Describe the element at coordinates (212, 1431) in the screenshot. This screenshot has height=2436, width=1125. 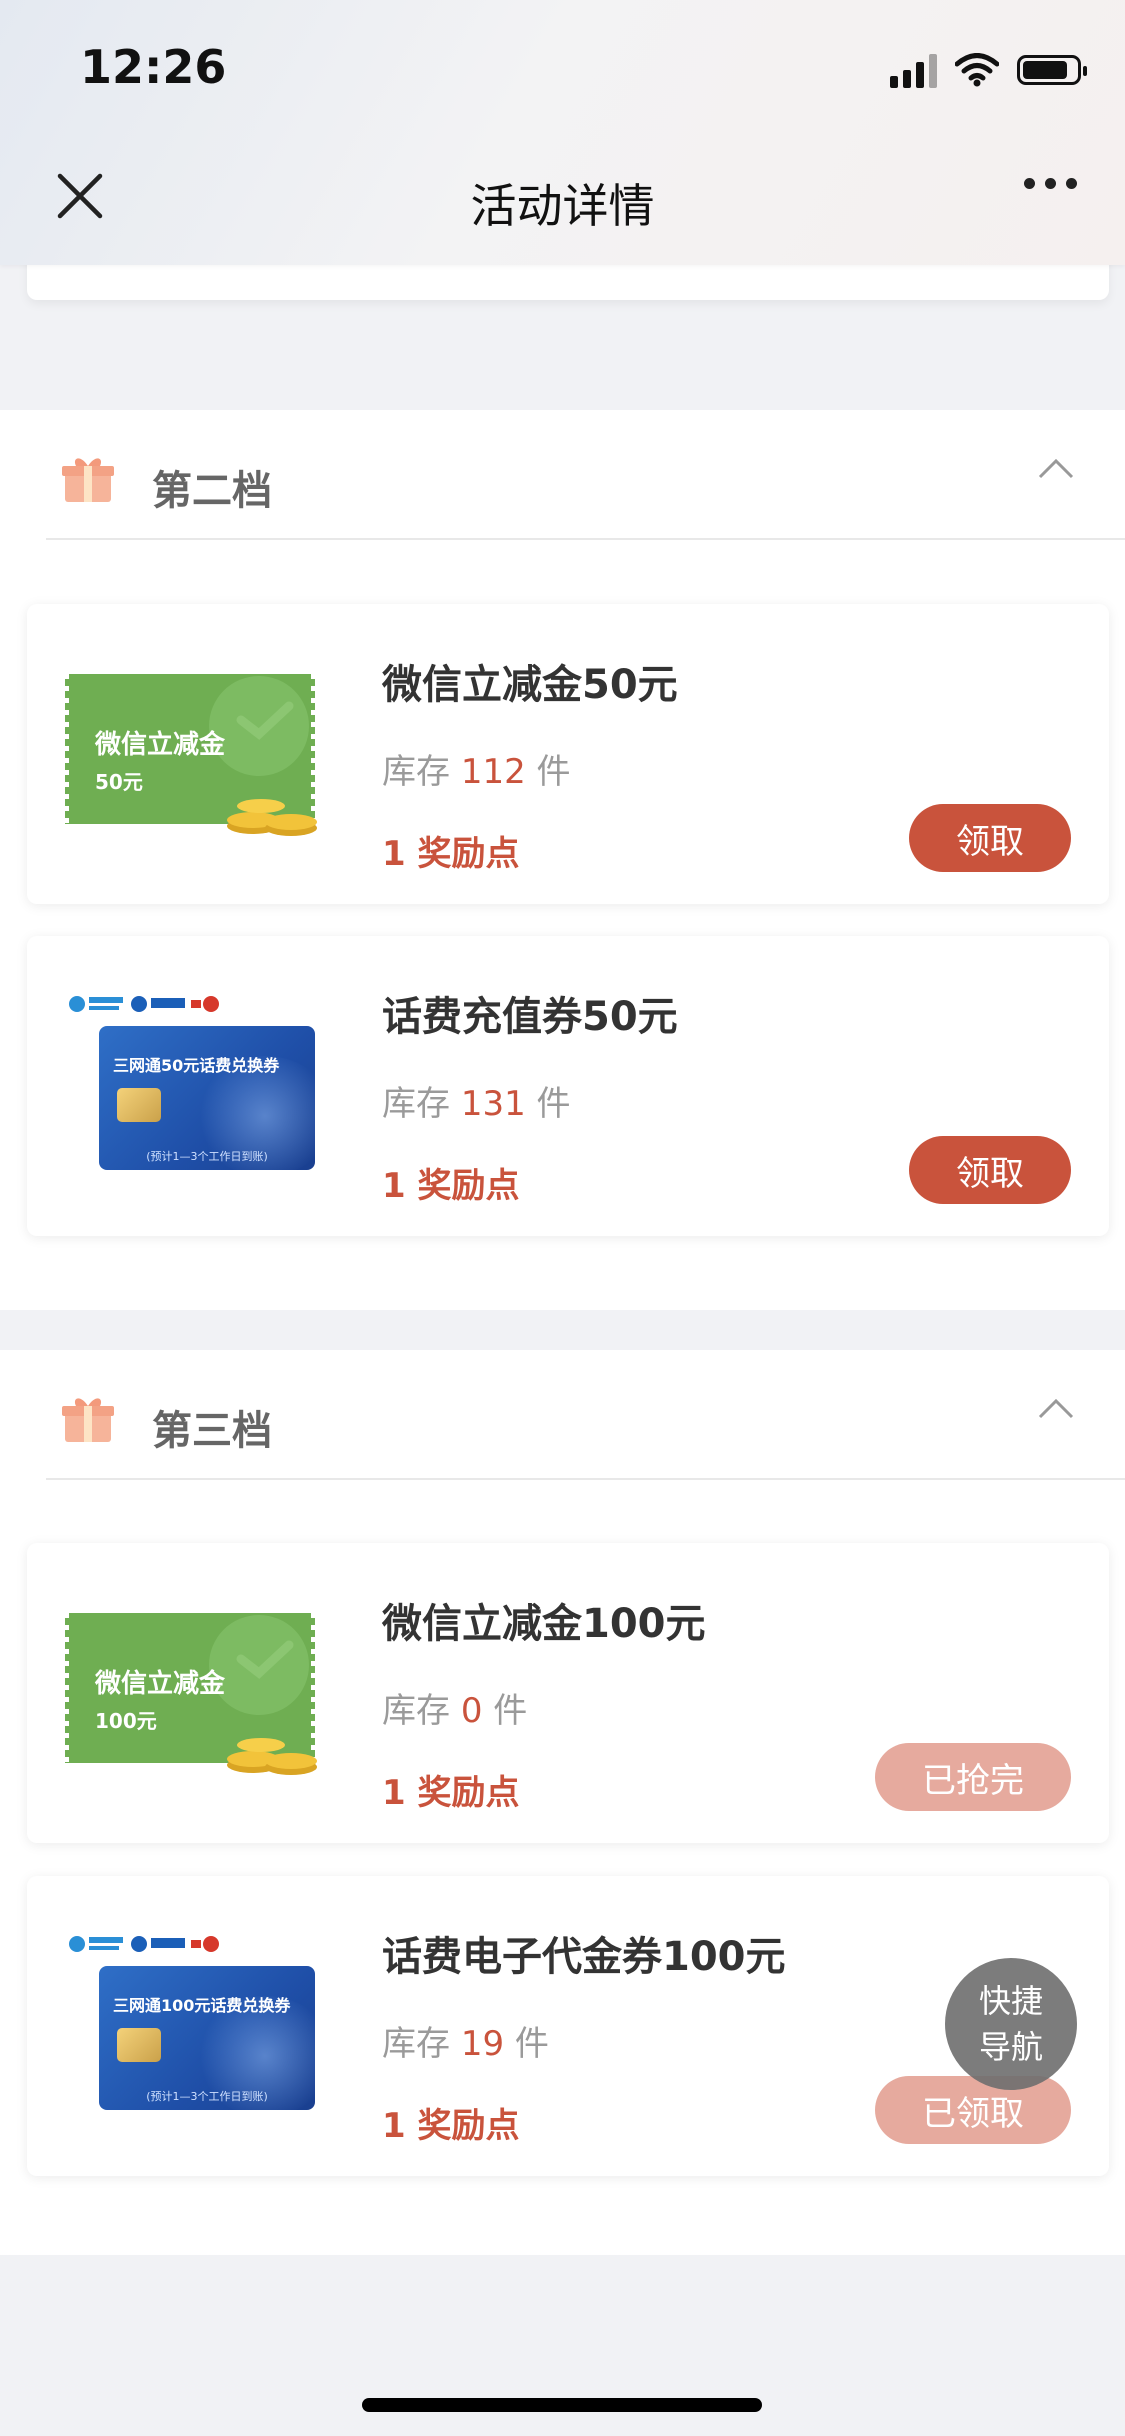
I see `tier-name: 第三档` at that location.